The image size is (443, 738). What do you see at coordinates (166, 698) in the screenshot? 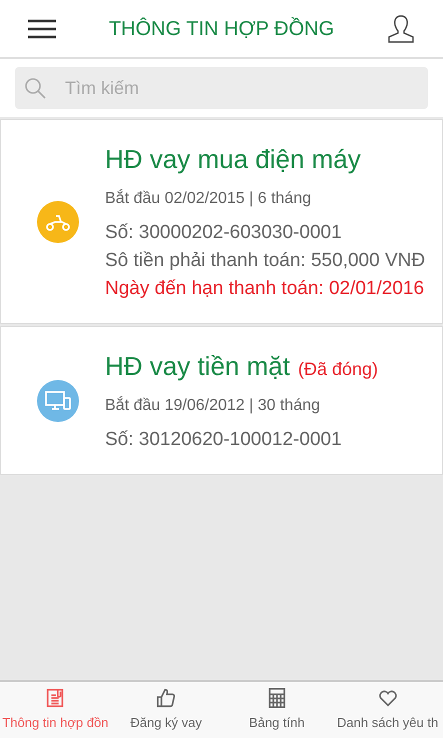
I see `thumbs-up-icon` at bounding box center [166, 698].